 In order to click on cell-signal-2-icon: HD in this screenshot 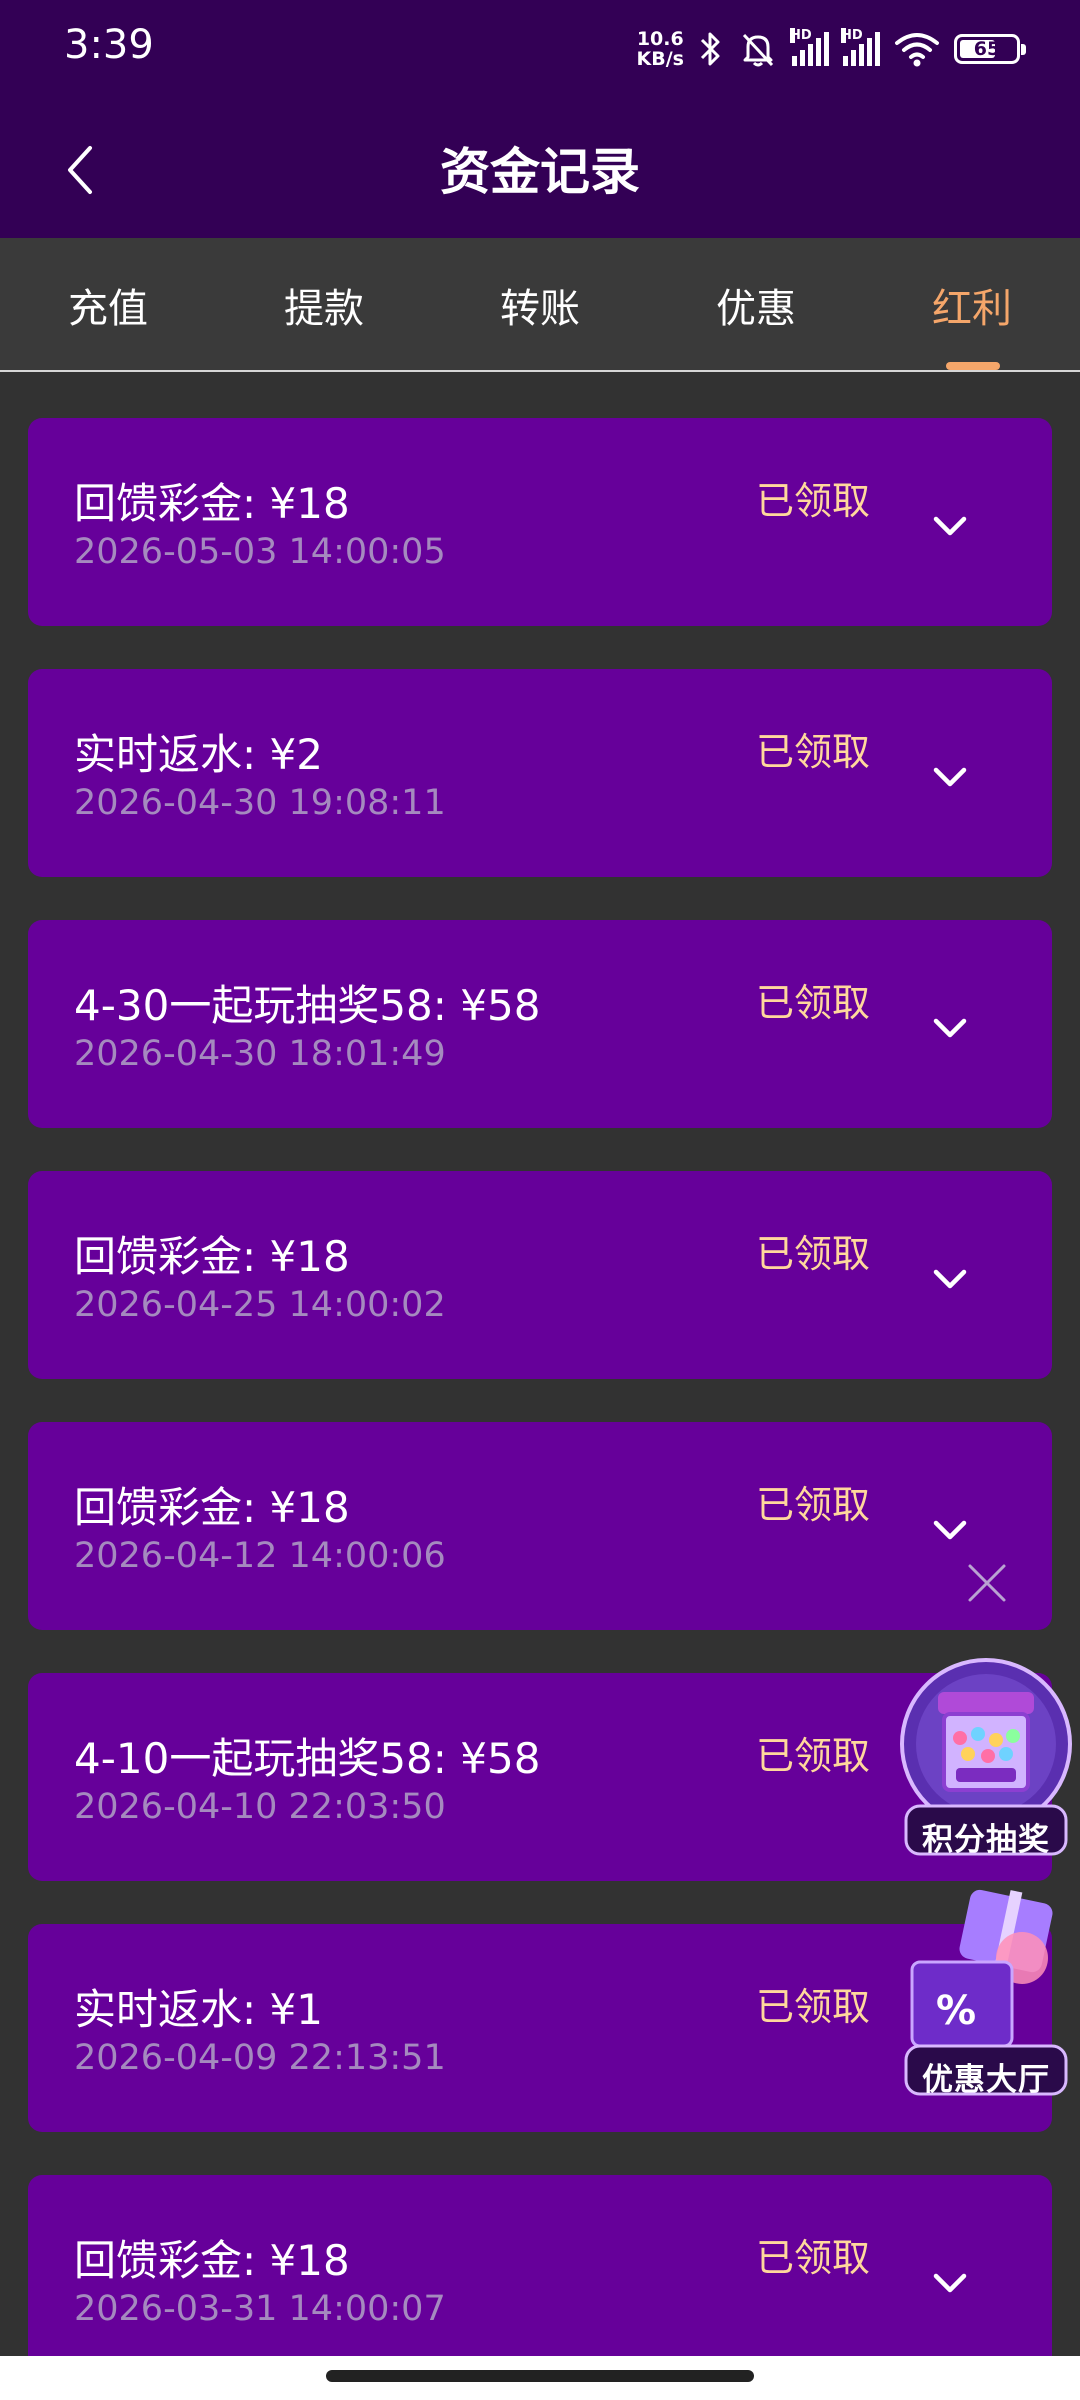, I will do `click(860, 47)`.